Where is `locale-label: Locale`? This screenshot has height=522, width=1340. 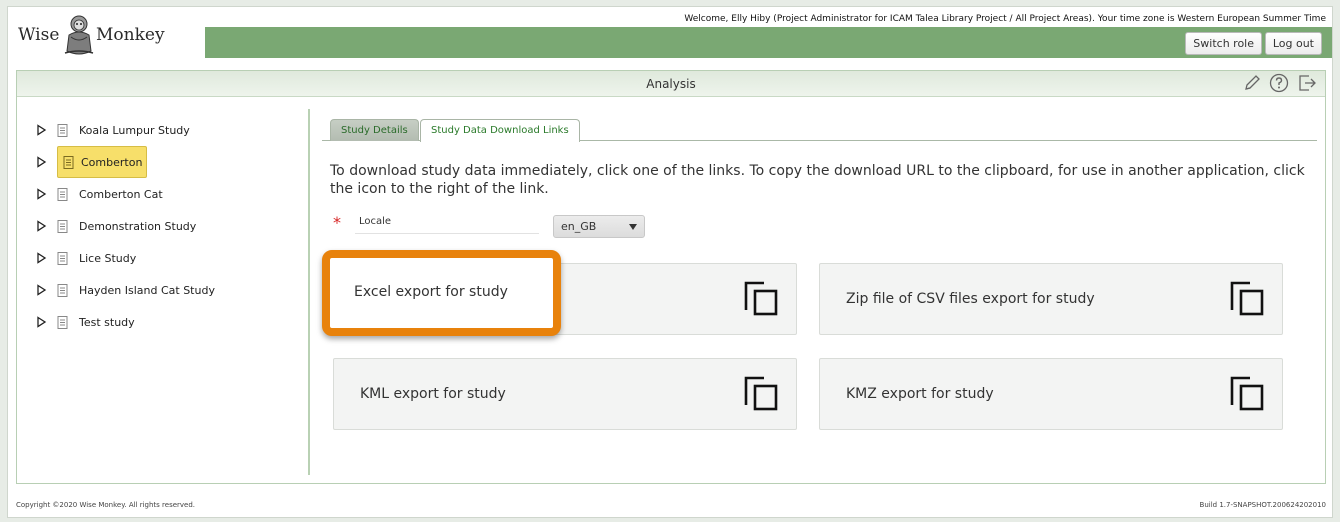 locale-label: Locale is located at coordinates (375, 221).